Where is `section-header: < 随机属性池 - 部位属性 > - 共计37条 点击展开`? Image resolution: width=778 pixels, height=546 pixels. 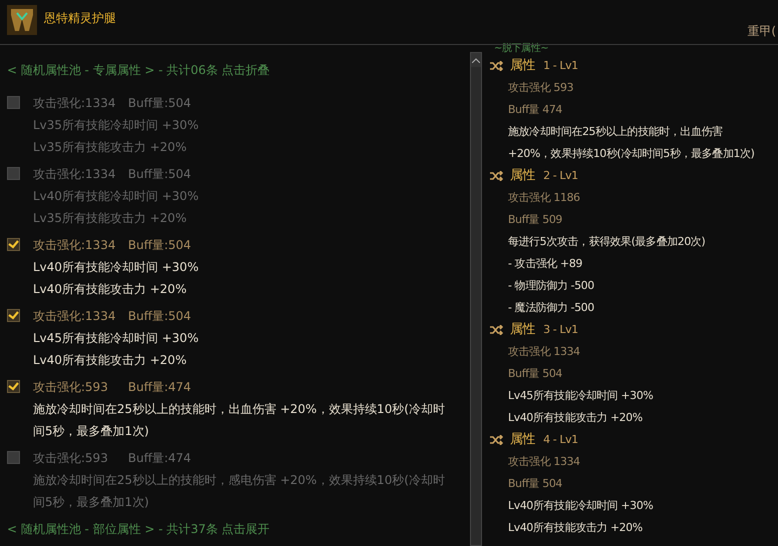
section-header: < 随机属性池 - 部位属性 > - 共计37条 点击展开 is located at coordinates (238, 529).